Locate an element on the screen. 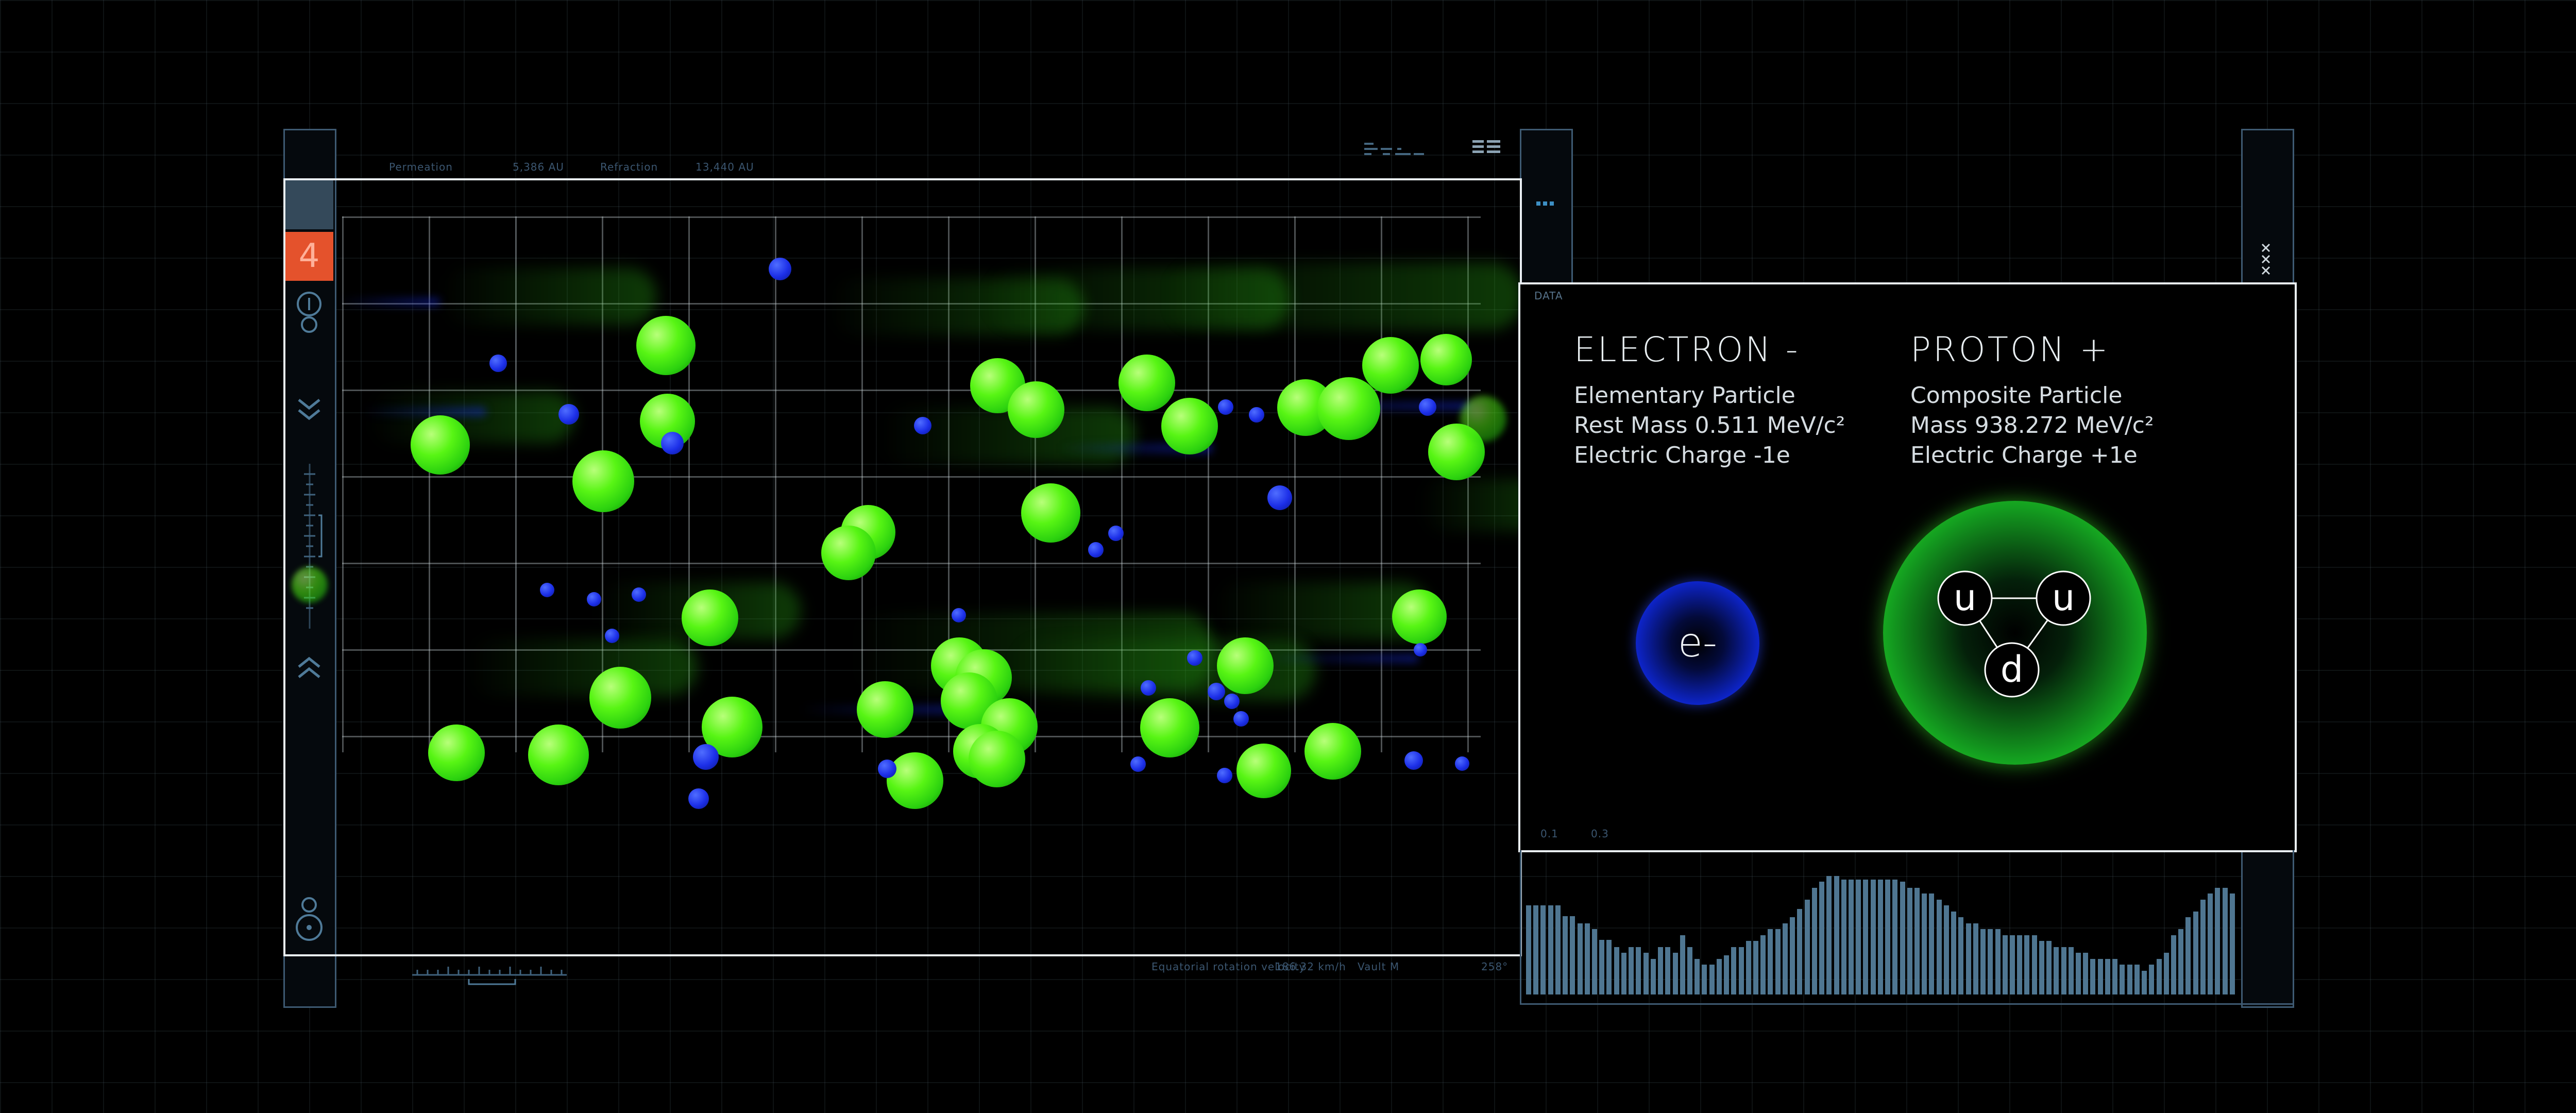 The image size is (2576, 1113). histogram is located at coordinates (1881, 935).